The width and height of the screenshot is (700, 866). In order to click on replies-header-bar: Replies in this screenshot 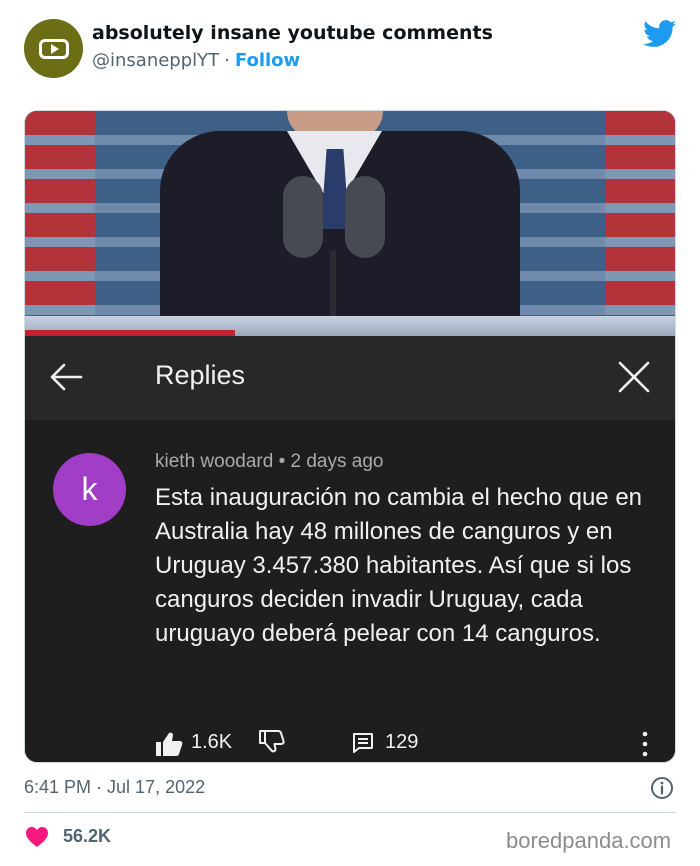, I will do `click(350, 378)`.